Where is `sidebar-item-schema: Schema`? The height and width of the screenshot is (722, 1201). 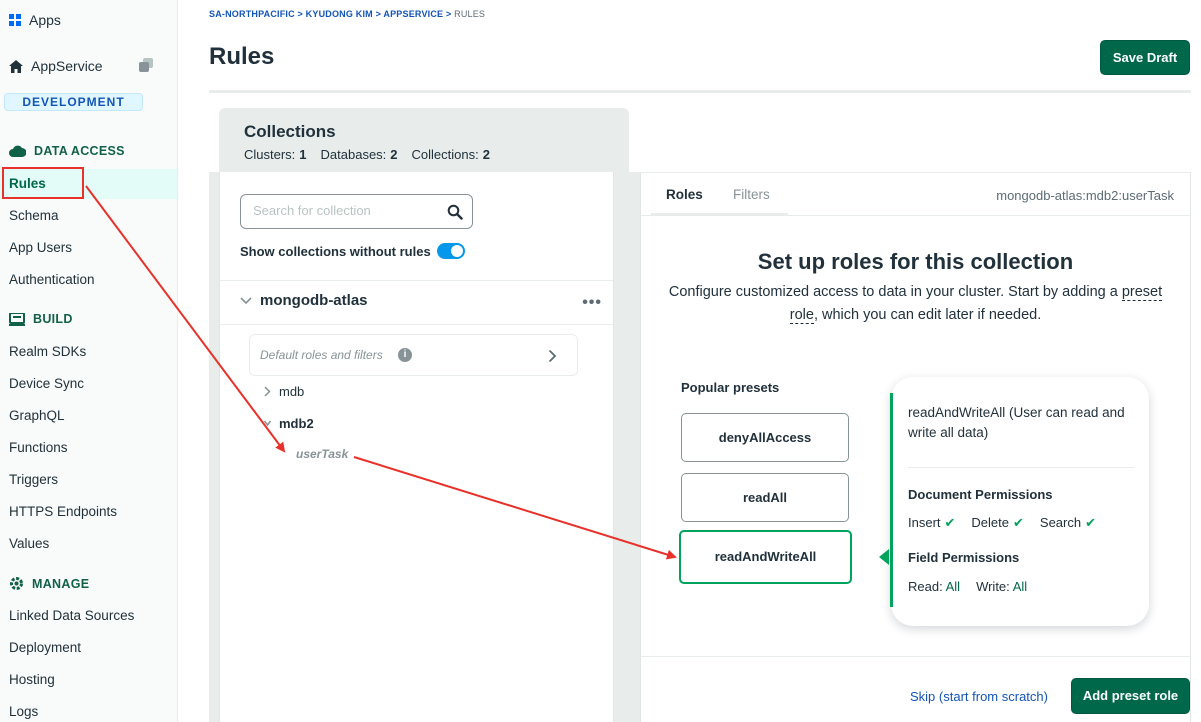
sidebar-item-schema: Schema is located at coordinates (88, 216).